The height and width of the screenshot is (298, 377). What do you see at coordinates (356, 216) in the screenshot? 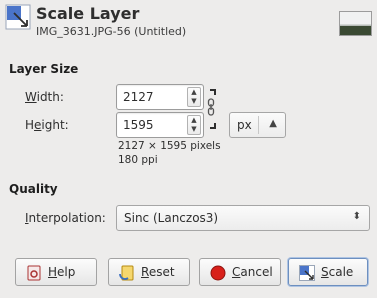
I see `interpolation-dropdown-icon: ⬍` at bounding box center [356, 216].